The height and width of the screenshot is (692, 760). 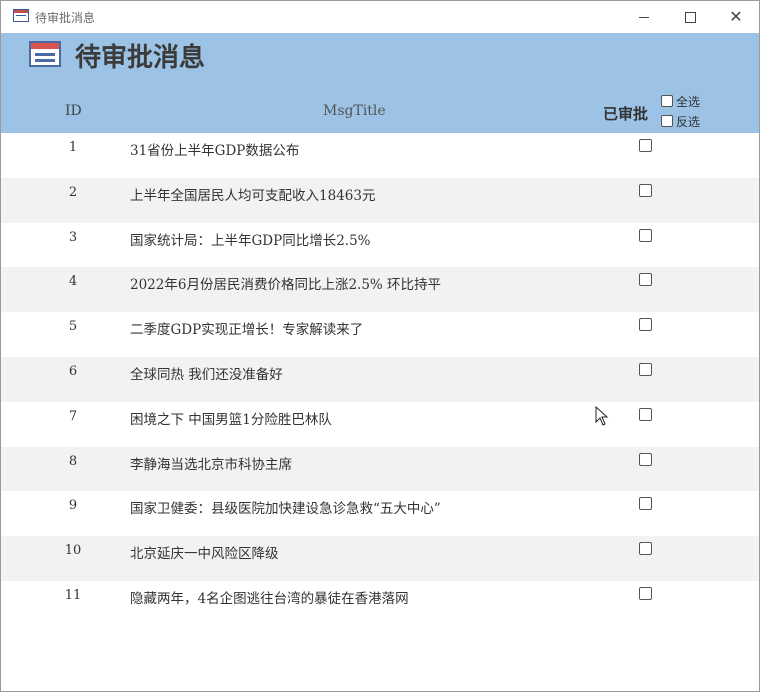 I want to click on row-id: 8, so click(x=73, y=461).